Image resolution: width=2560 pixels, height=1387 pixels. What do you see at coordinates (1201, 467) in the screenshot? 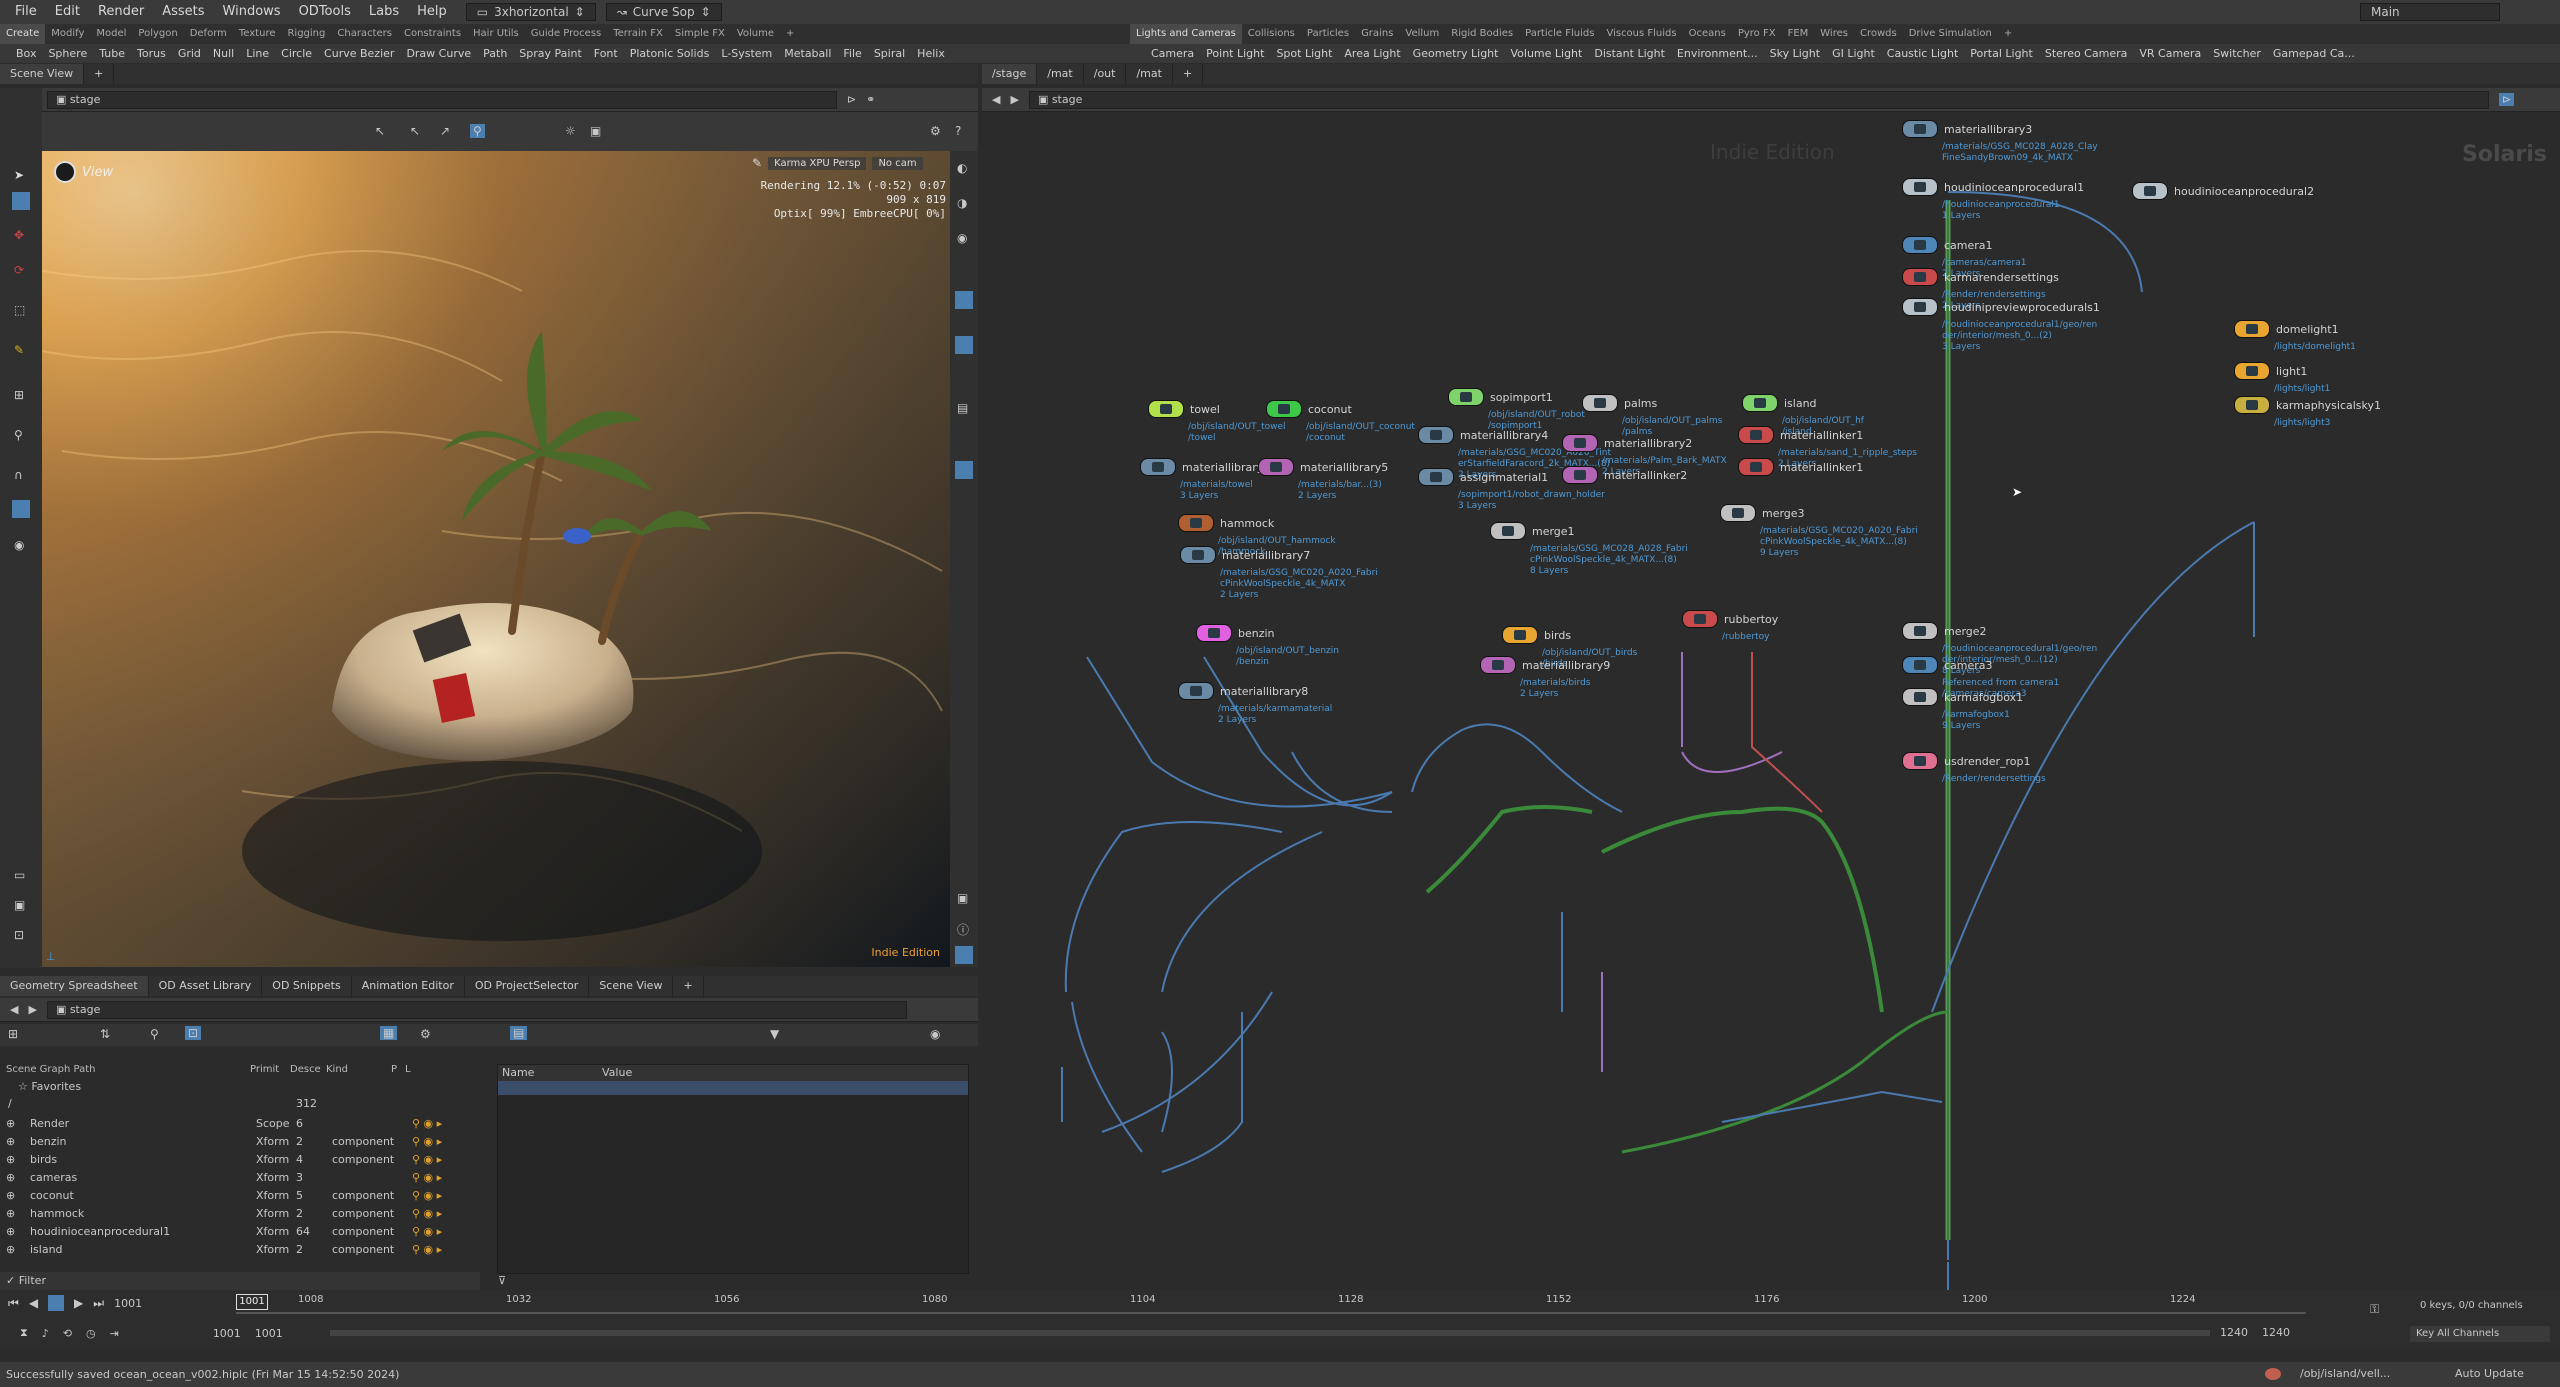
I see `node-materiallibrary: materiallibrary` at bounding box center [1201, 467].